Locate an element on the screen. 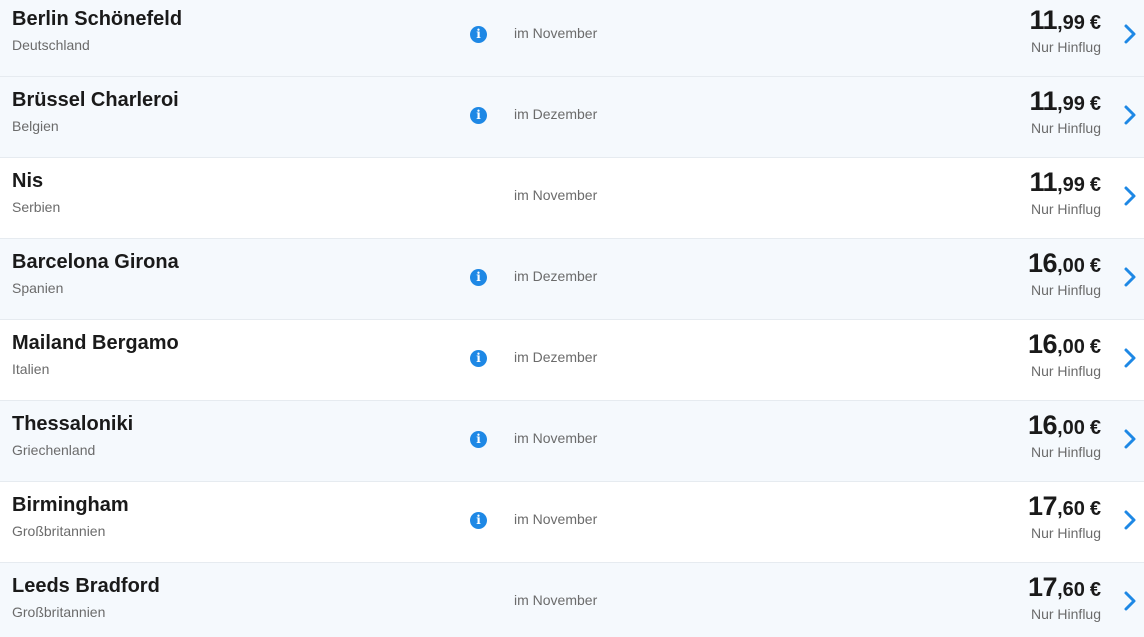 This screenshot has width=1144, height=637. destination-city: Nis is located at coordinates (28, 181).